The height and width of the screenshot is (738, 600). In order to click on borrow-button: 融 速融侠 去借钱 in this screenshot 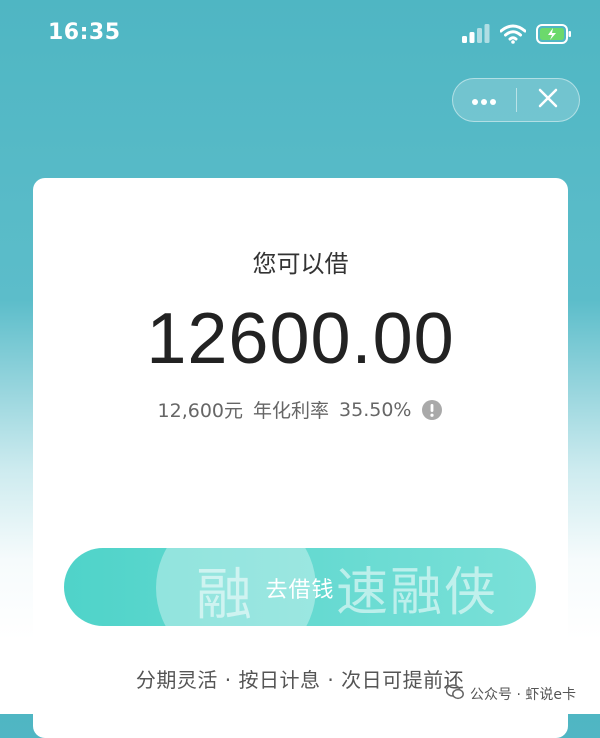, I will do `click(300, 587)`.